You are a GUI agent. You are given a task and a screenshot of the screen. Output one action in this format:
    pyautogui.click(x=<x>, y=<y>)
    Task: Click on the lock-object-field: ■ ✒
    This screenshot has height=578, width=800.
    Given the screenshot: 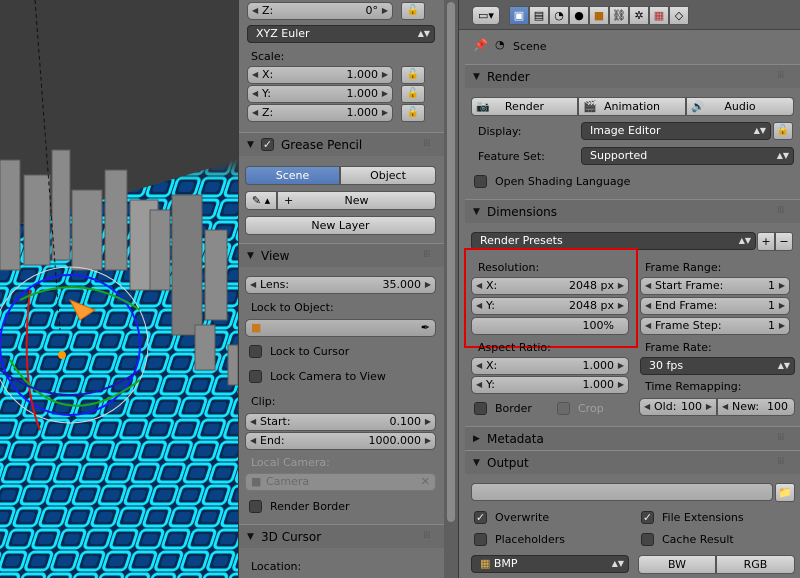 What is the action you would take?
    pyautogui.click(x=340, y=328)
    